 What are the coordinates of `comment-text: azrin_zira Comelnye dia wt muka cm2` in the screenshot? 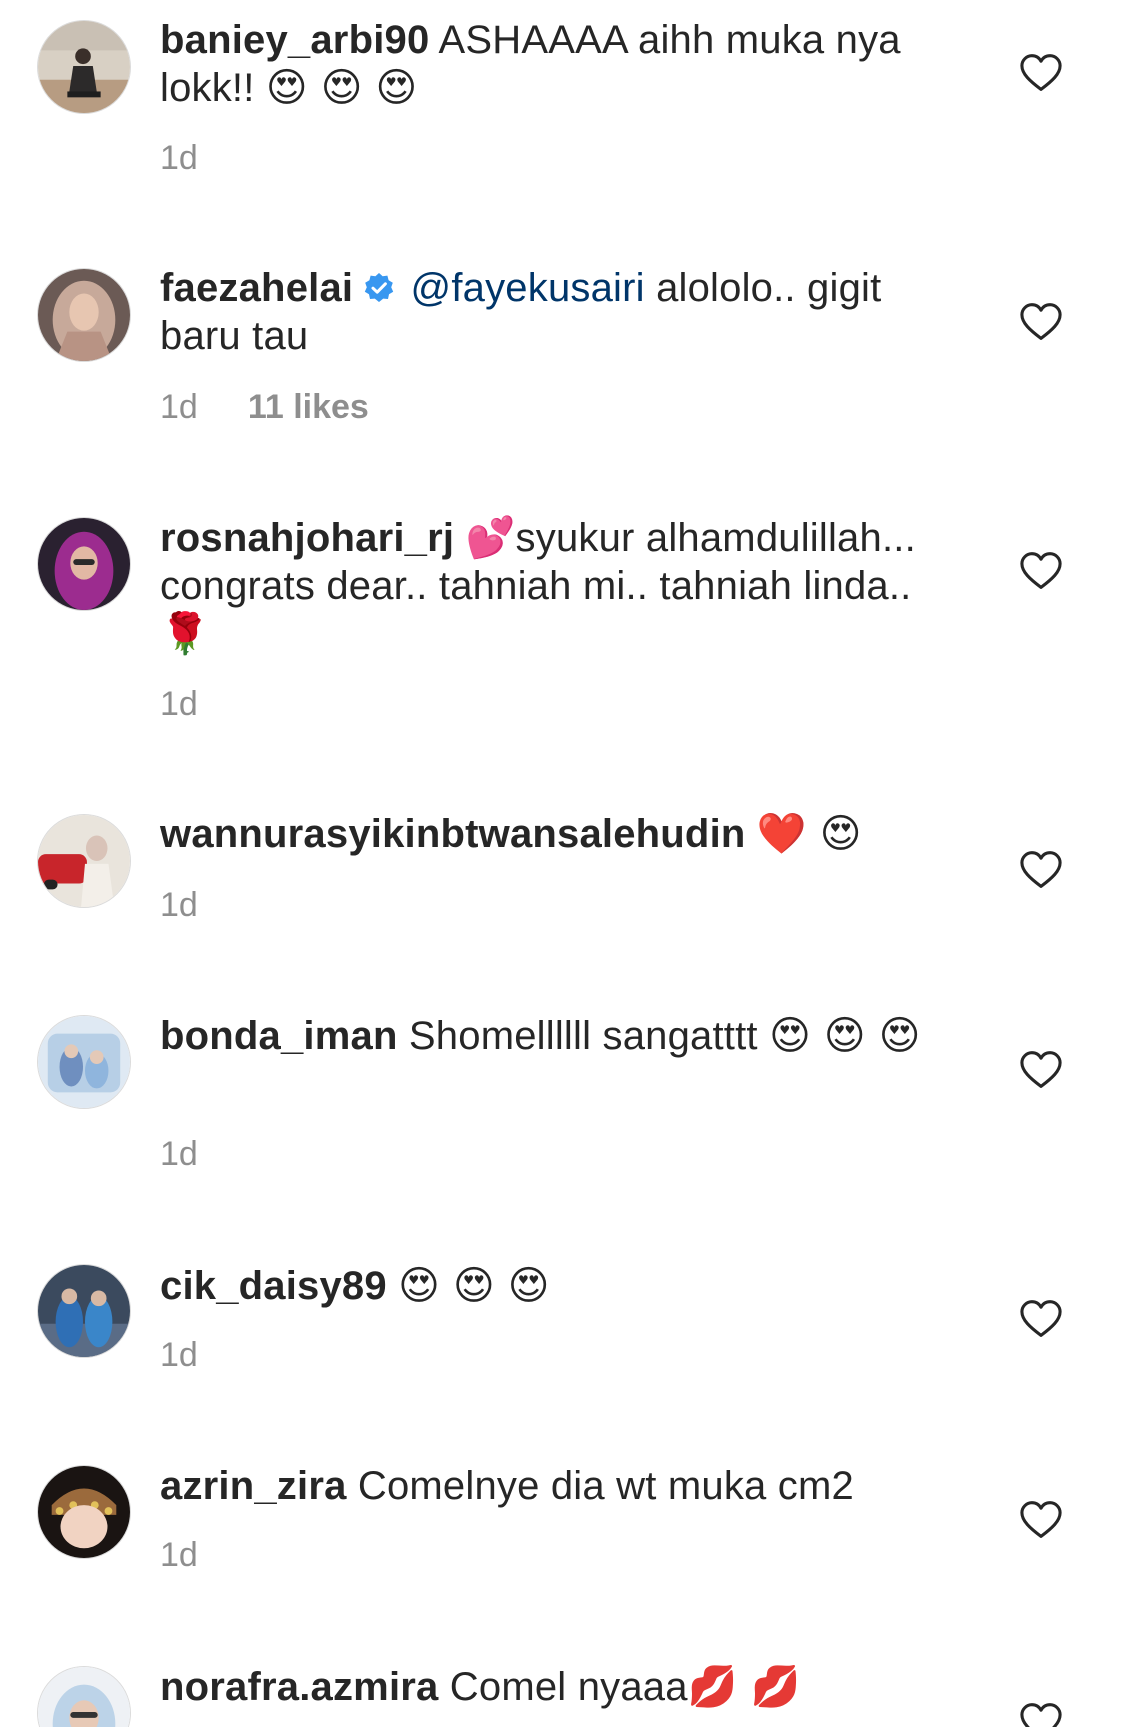 It's located at (560, 1486).